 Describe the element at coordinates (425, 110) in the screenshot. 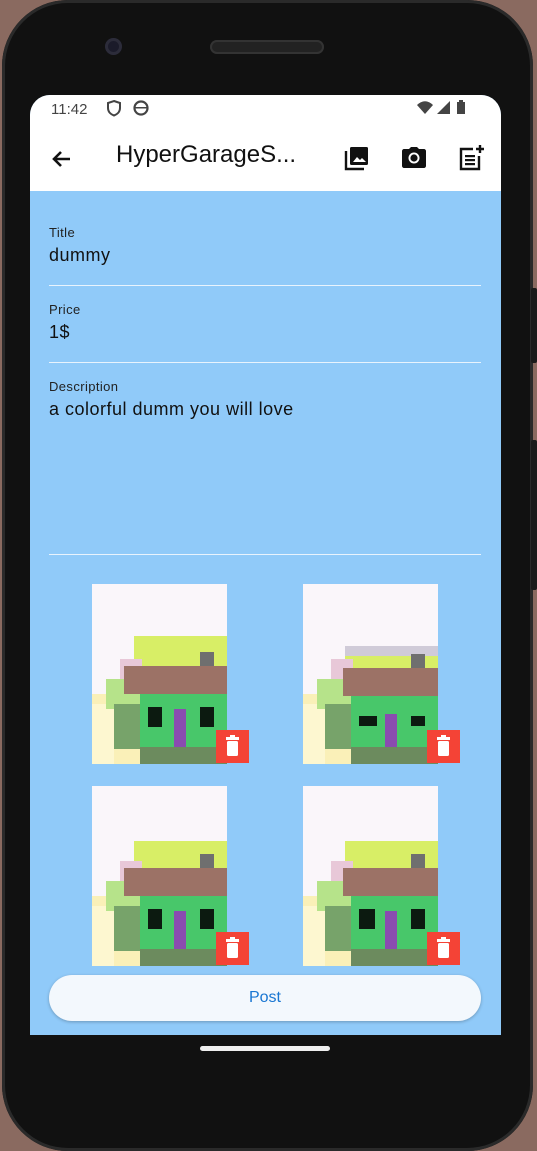

I see `wifi-icon` at that location.